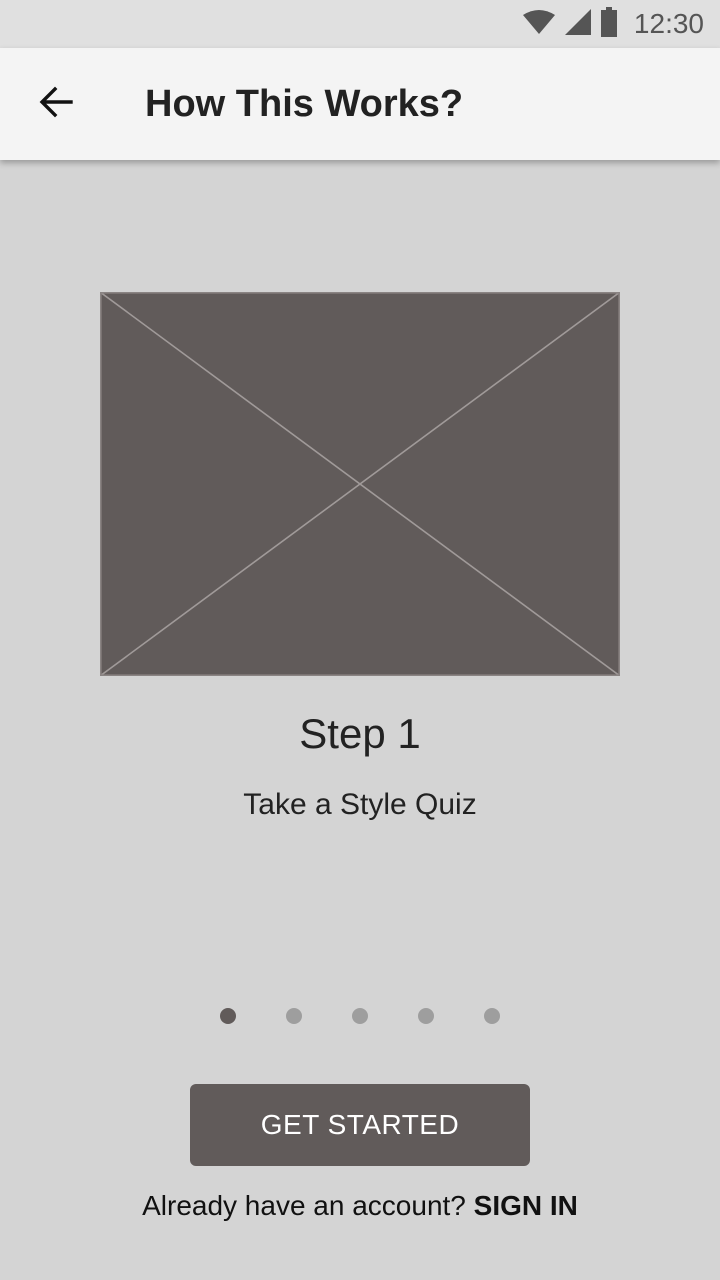 This screenshot has height=1280, width=720. What do you see at coordinates (304, 1205) in the screenshot?
I see `signin-prompt-text: Already have an account?` at bounding box center [304, 1205].